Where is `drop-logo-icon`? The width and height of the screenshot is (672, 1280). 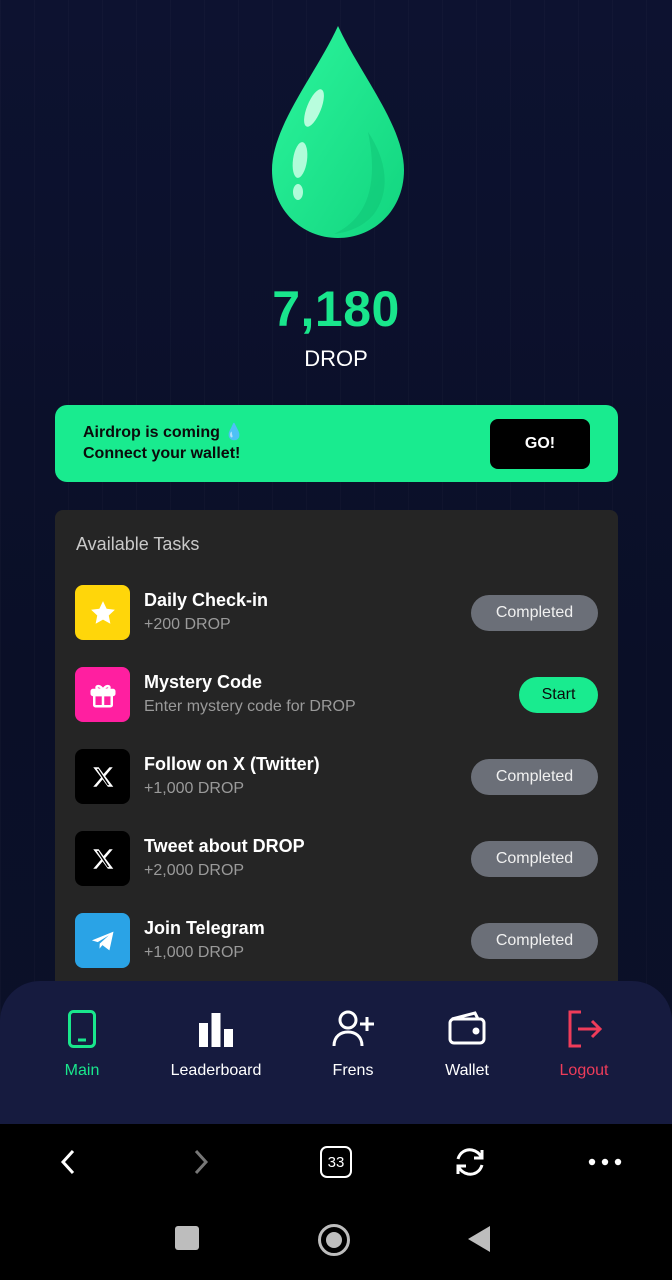
drop-logo-icon is located at coordinates (338, 132).